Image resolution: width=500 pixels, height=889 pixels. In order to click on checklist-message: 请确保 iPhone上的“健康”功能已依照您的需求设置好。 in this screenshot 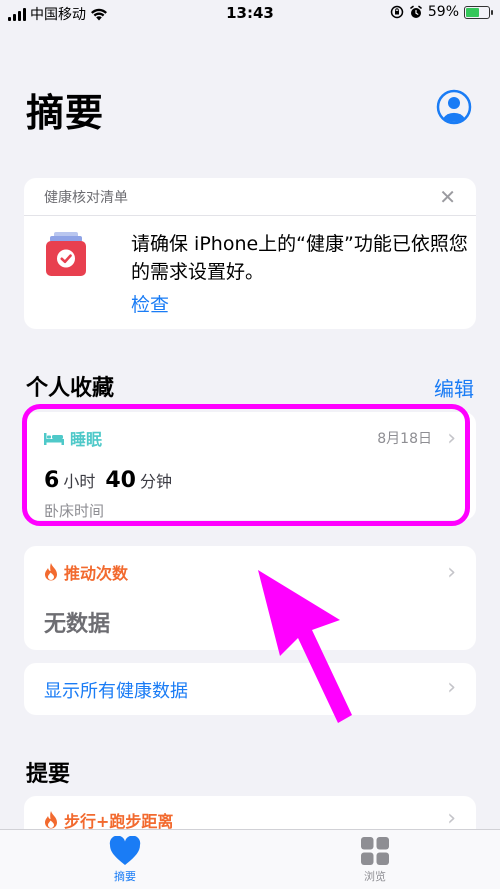, I will do `click(299, 258)`.